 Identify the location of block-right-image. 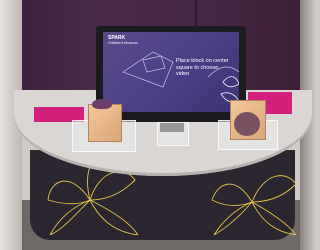
(247, 124).